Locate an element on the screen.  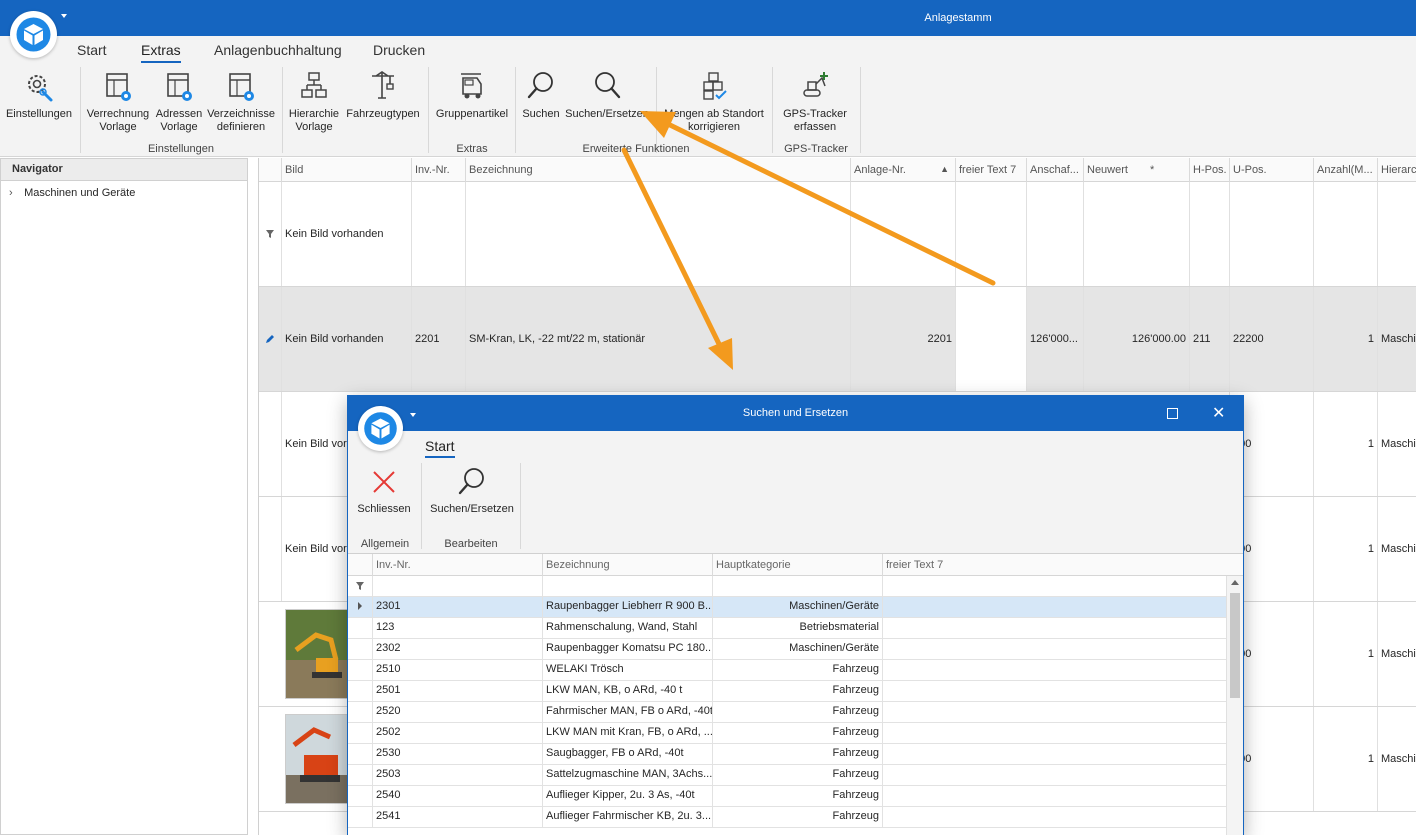
adressen-vorlage-button: Adressen Vorlage is located at coordinates (179, 102).